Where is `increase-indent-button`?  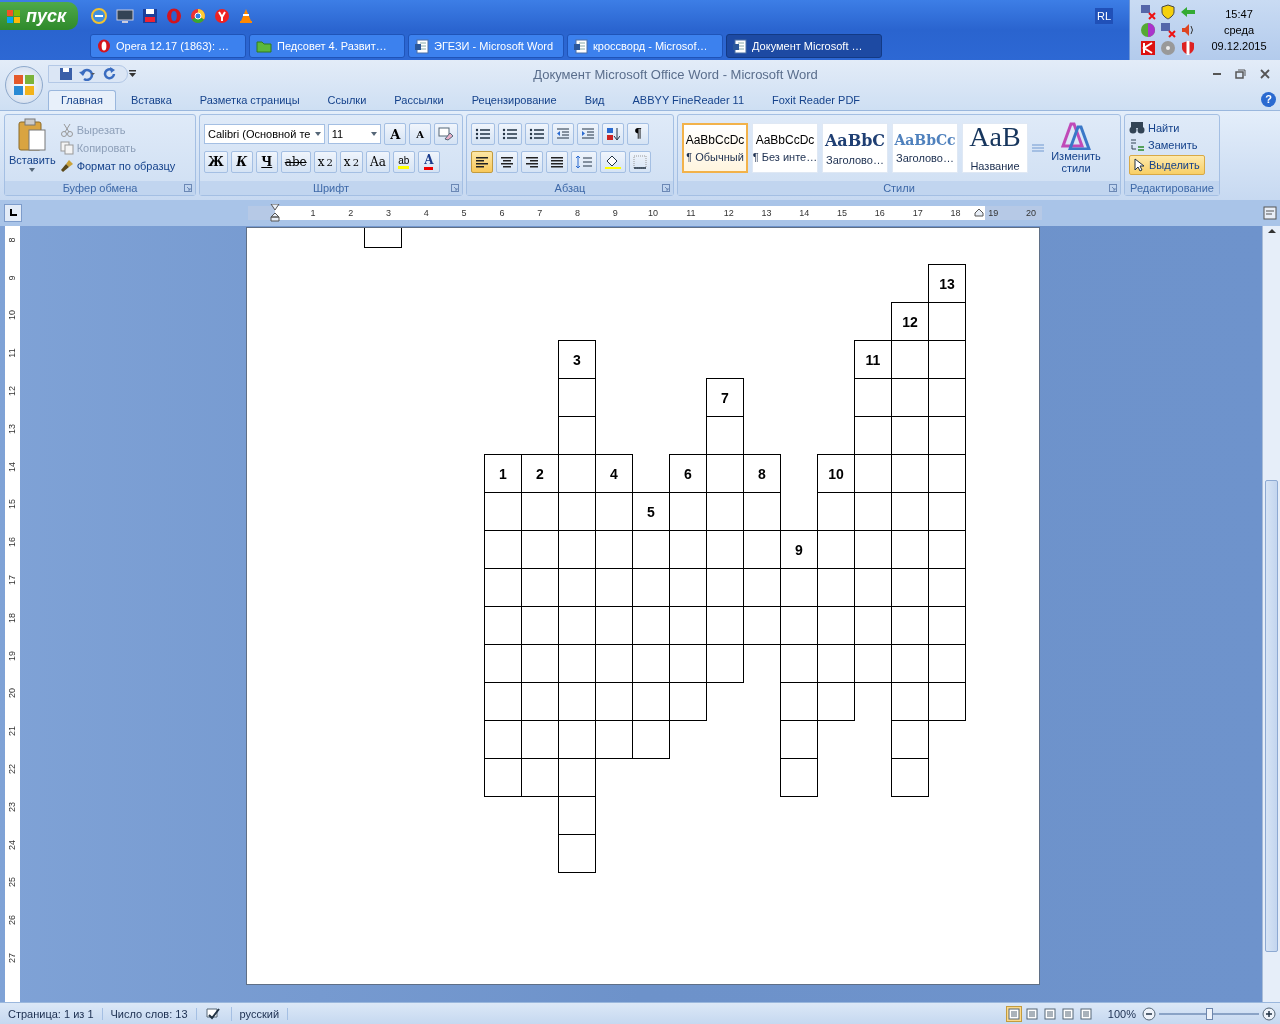 increase-indent-button is located at coordinates (588, 134).